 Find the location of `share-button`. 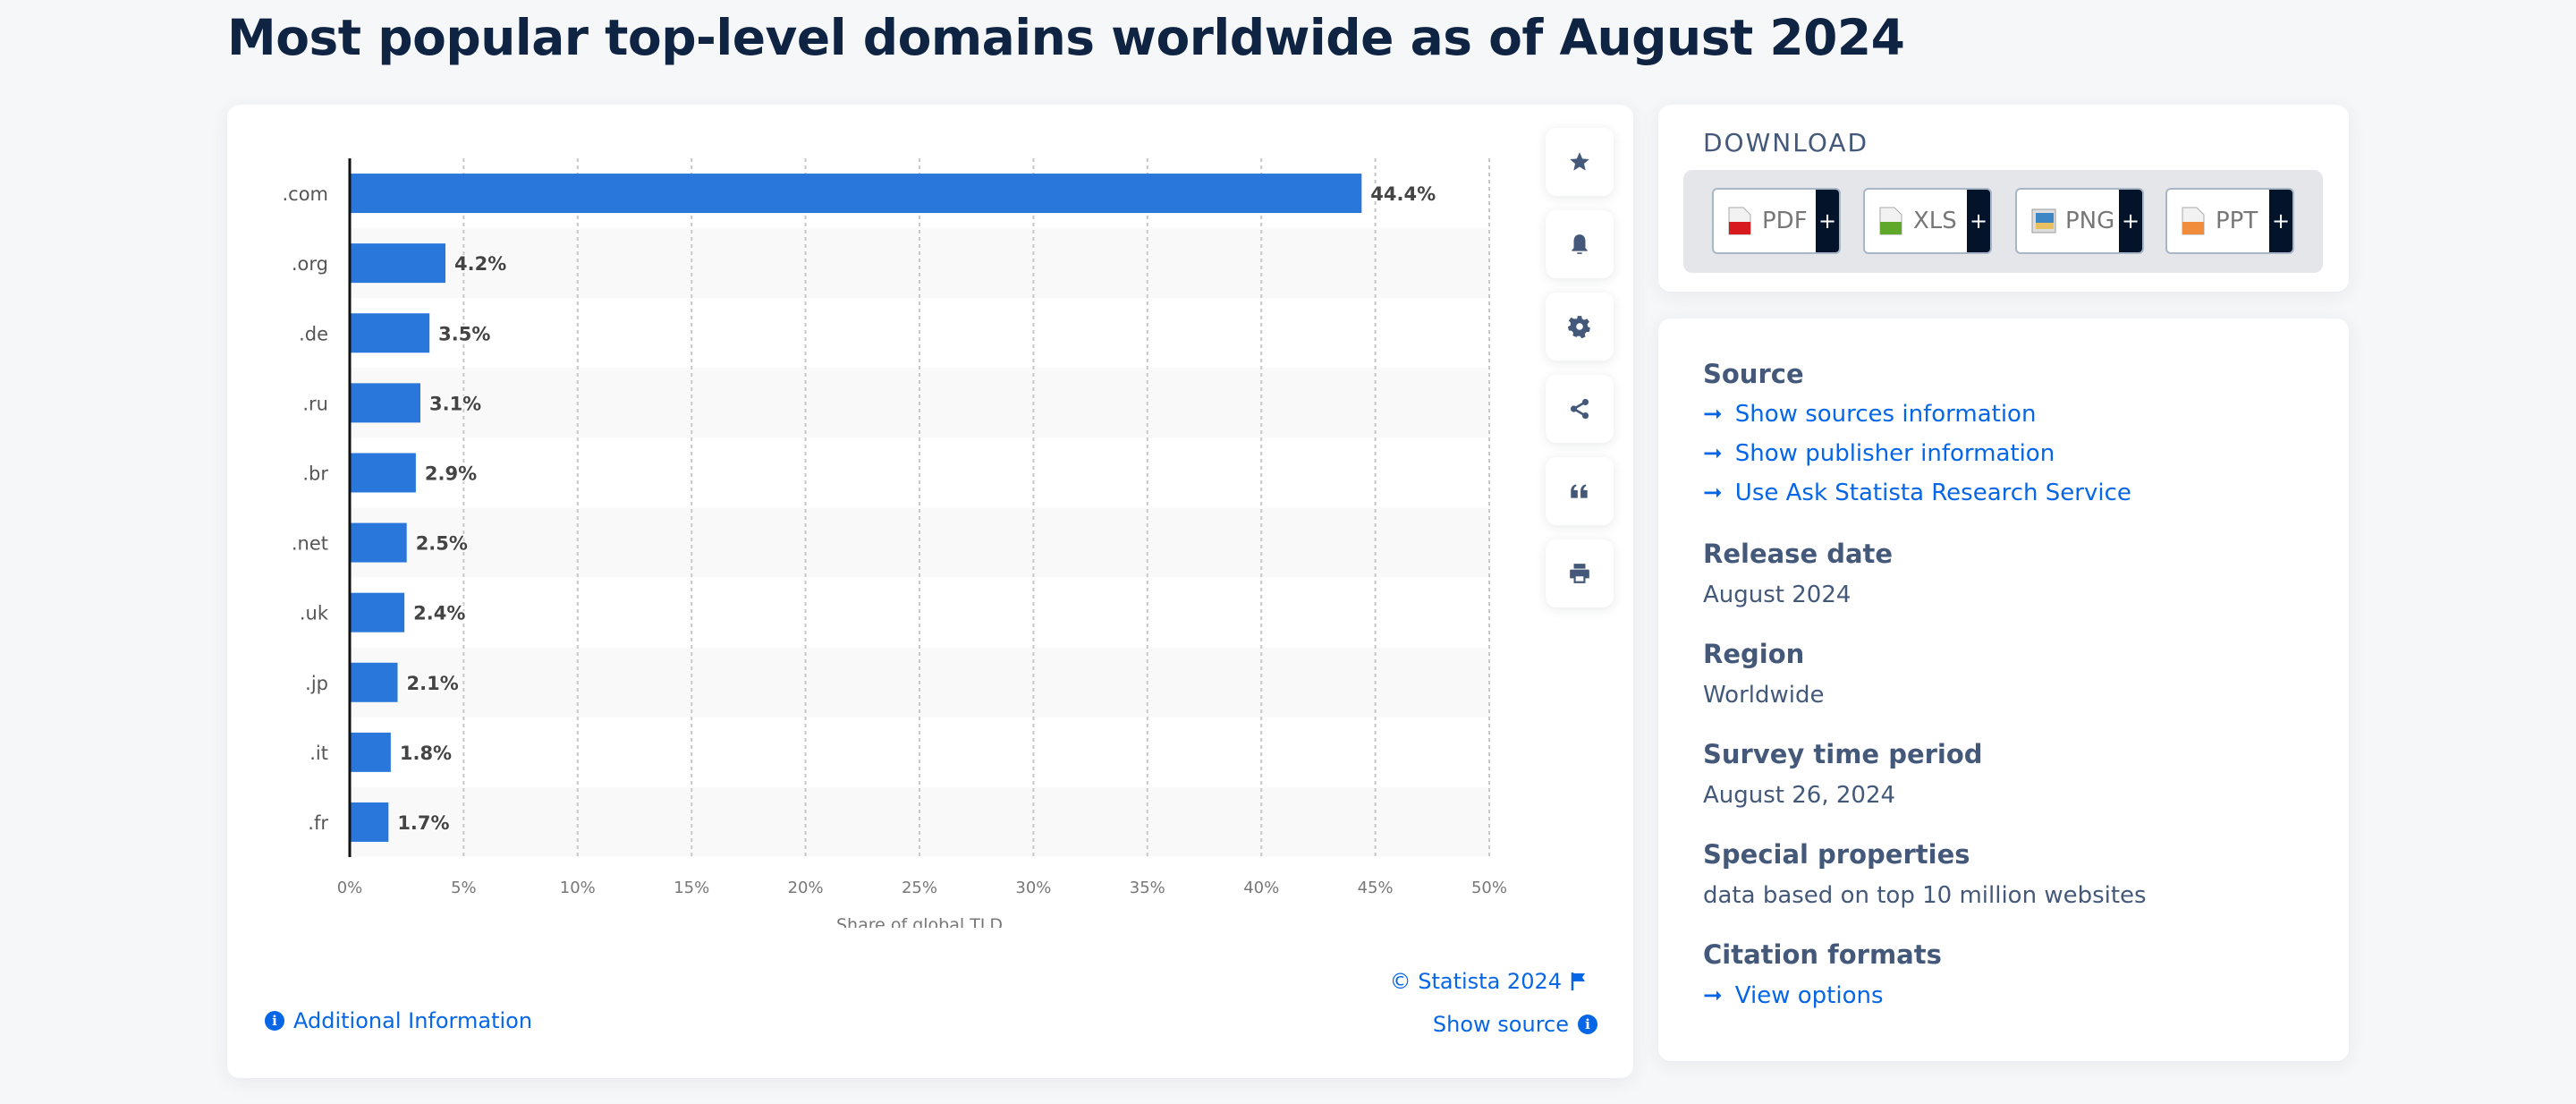

share-button is located at coordinates (1580, 409).